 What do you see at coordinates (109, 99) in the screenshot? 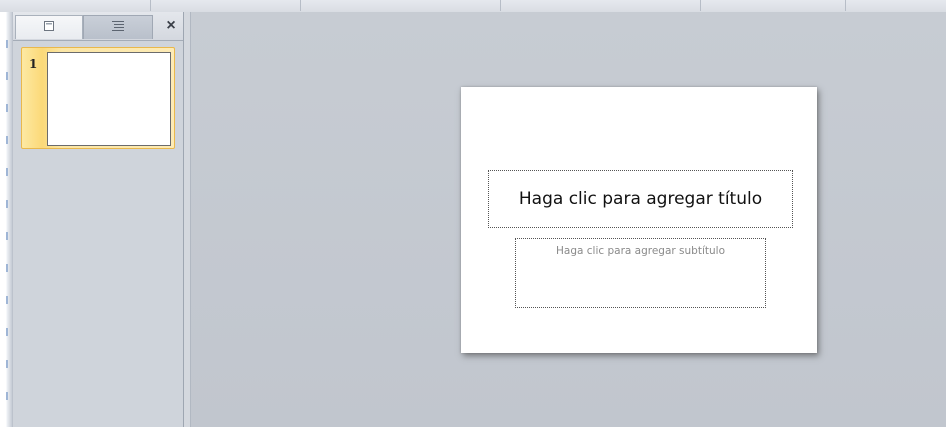
I see `slide-thumbnail` at bounding box center [109, 99].